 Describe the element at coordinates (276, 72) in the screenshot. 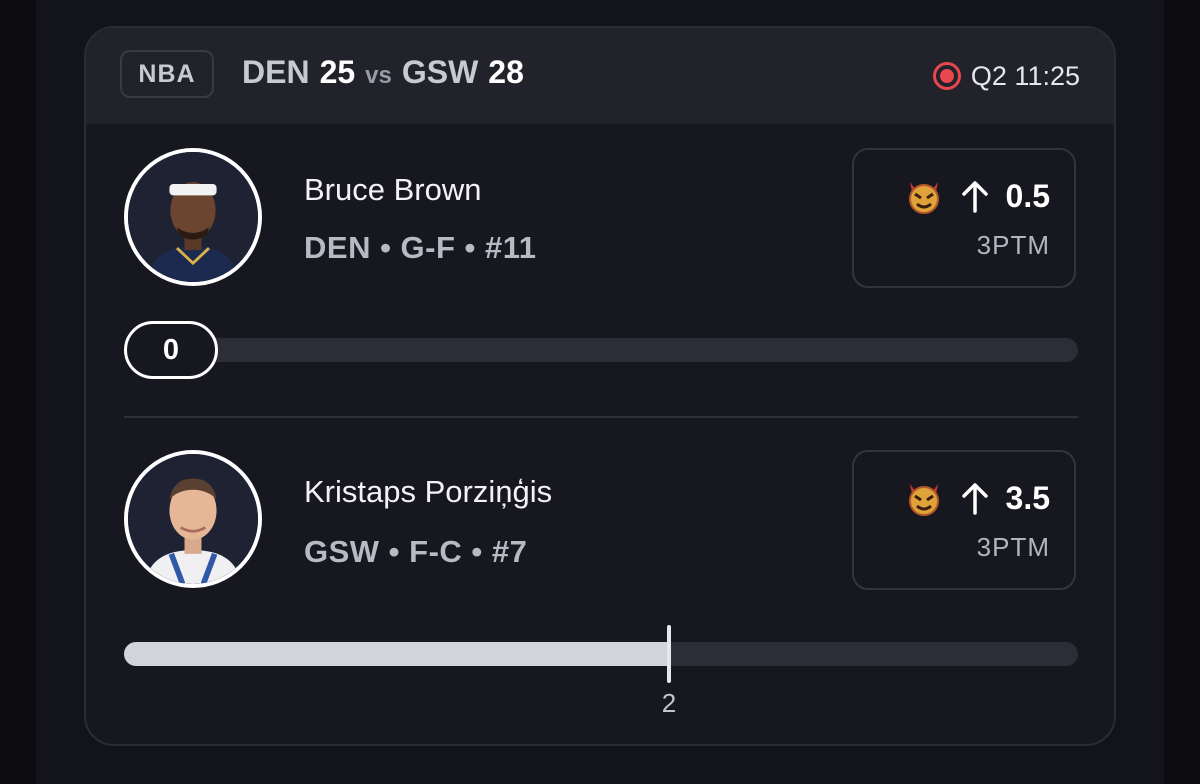

I see `away-team: DEN` at that location.